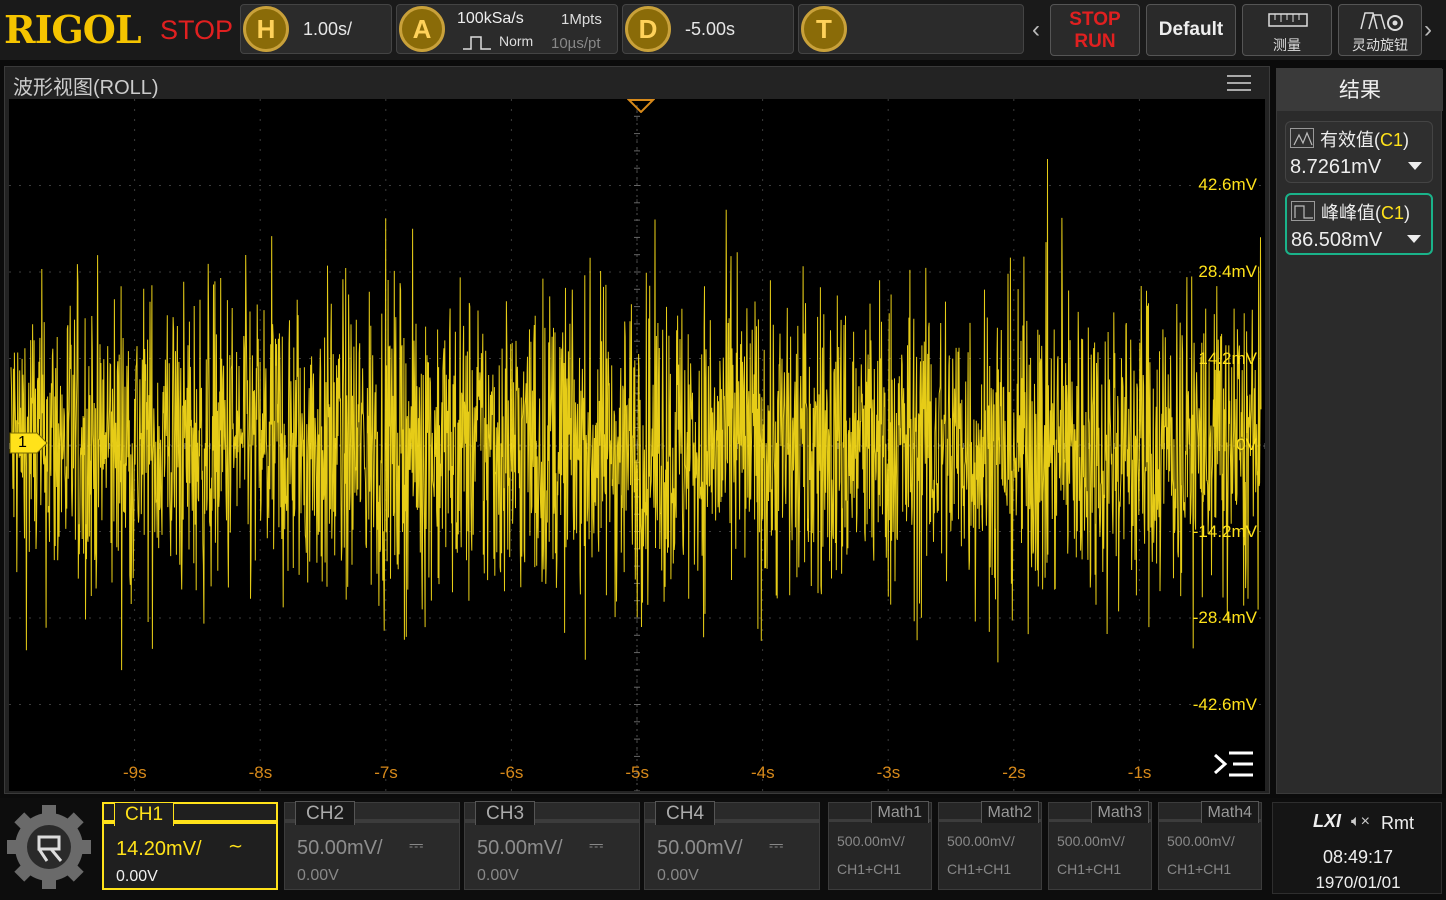  I want to click on channel-2-box: CH2 50.00mV/ ⎓ 0.00V, so click(372, 845).